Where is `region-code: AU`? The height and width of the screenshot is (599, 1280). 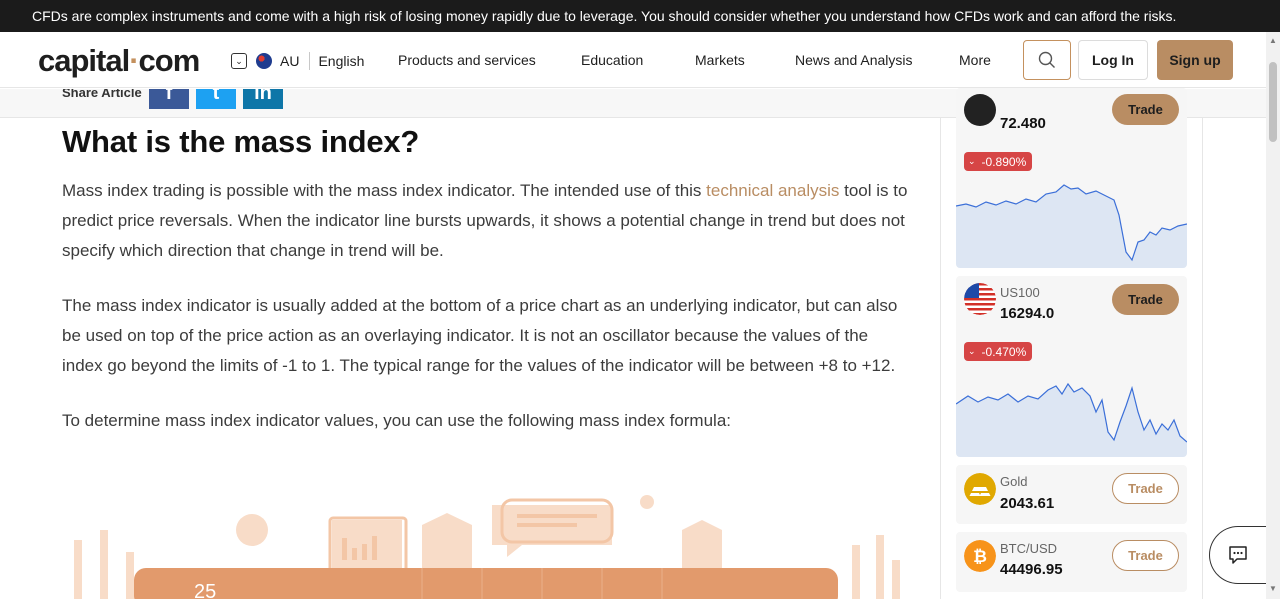
region-code: AU is located at coordinates (290, 61).